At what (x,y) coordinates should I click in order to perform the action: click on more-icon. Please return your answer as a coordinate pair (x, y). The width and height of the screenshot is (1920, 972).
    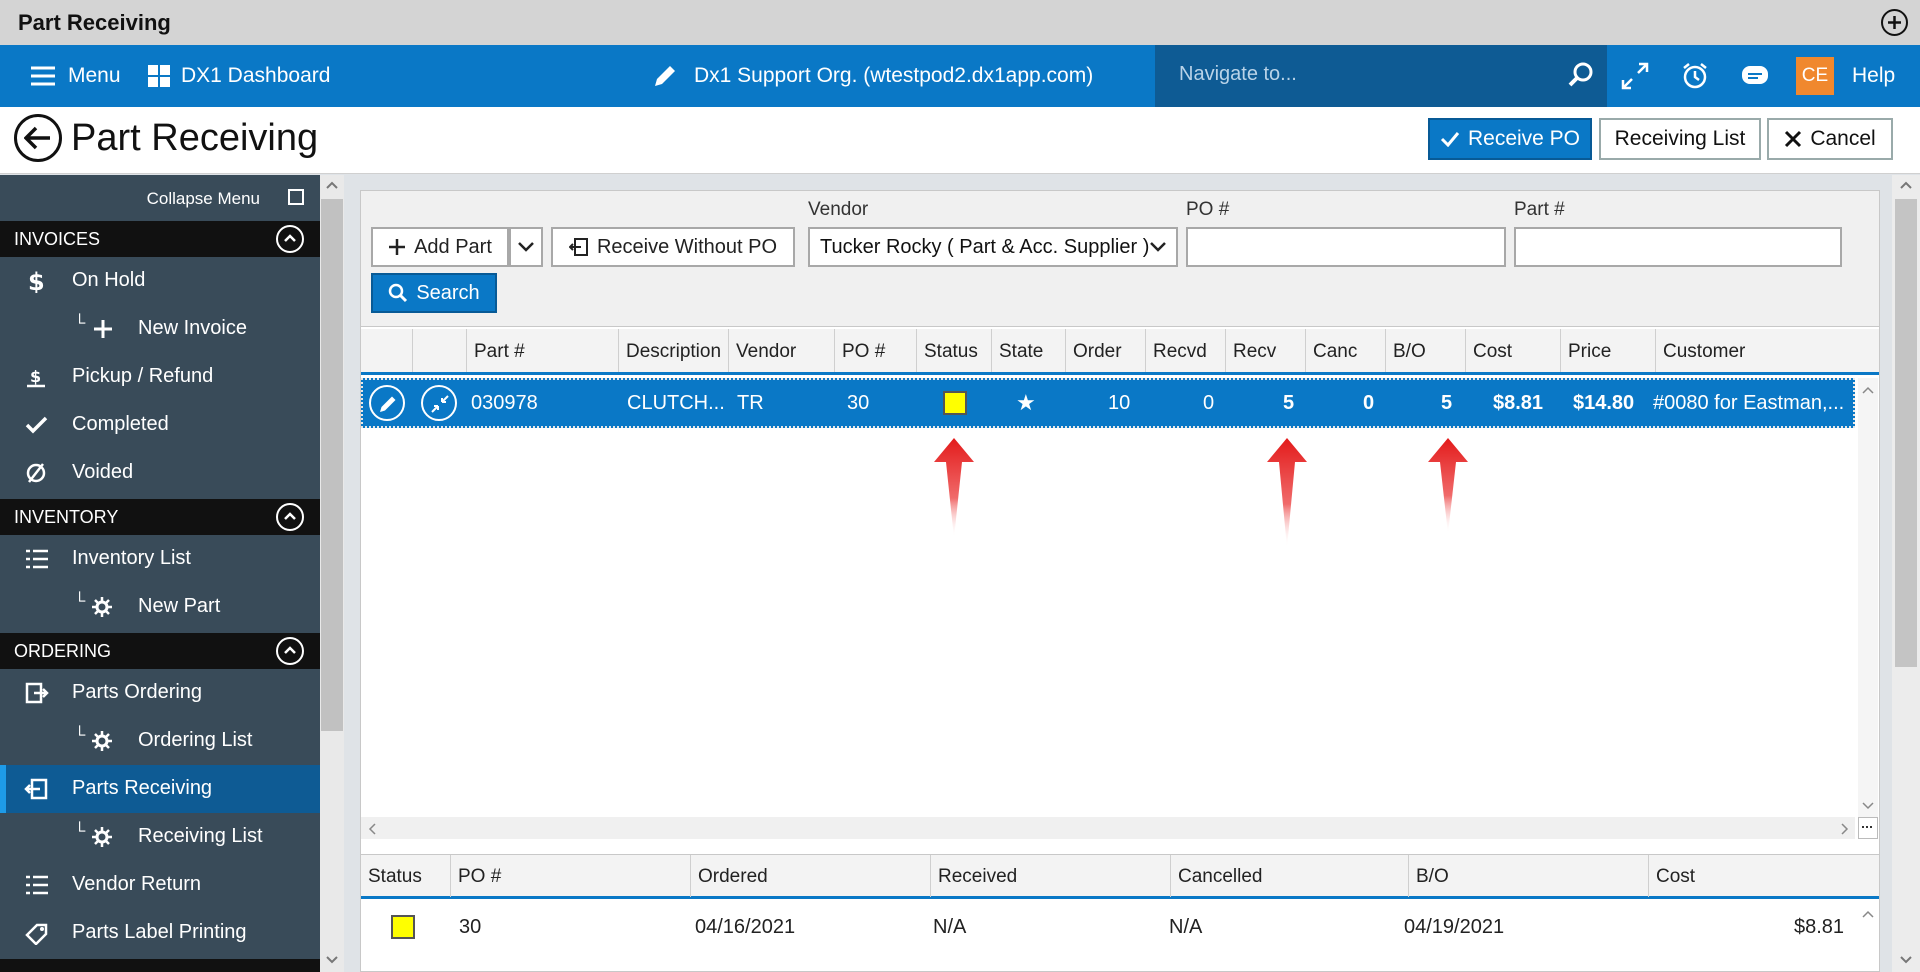
    Looking at the image, I should click on (1868, 827).